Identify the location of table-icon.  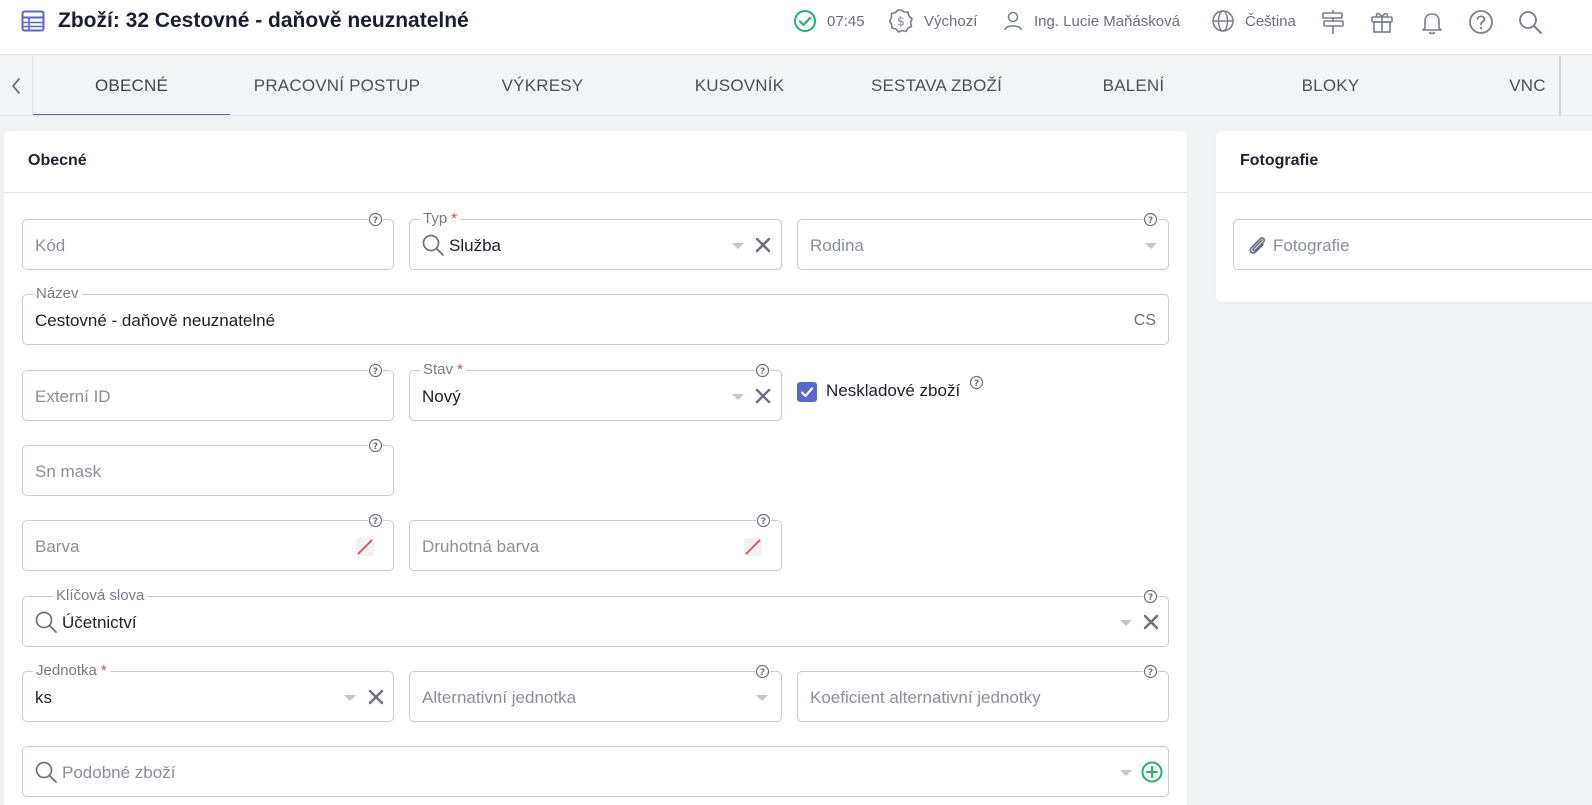
(33, 21).